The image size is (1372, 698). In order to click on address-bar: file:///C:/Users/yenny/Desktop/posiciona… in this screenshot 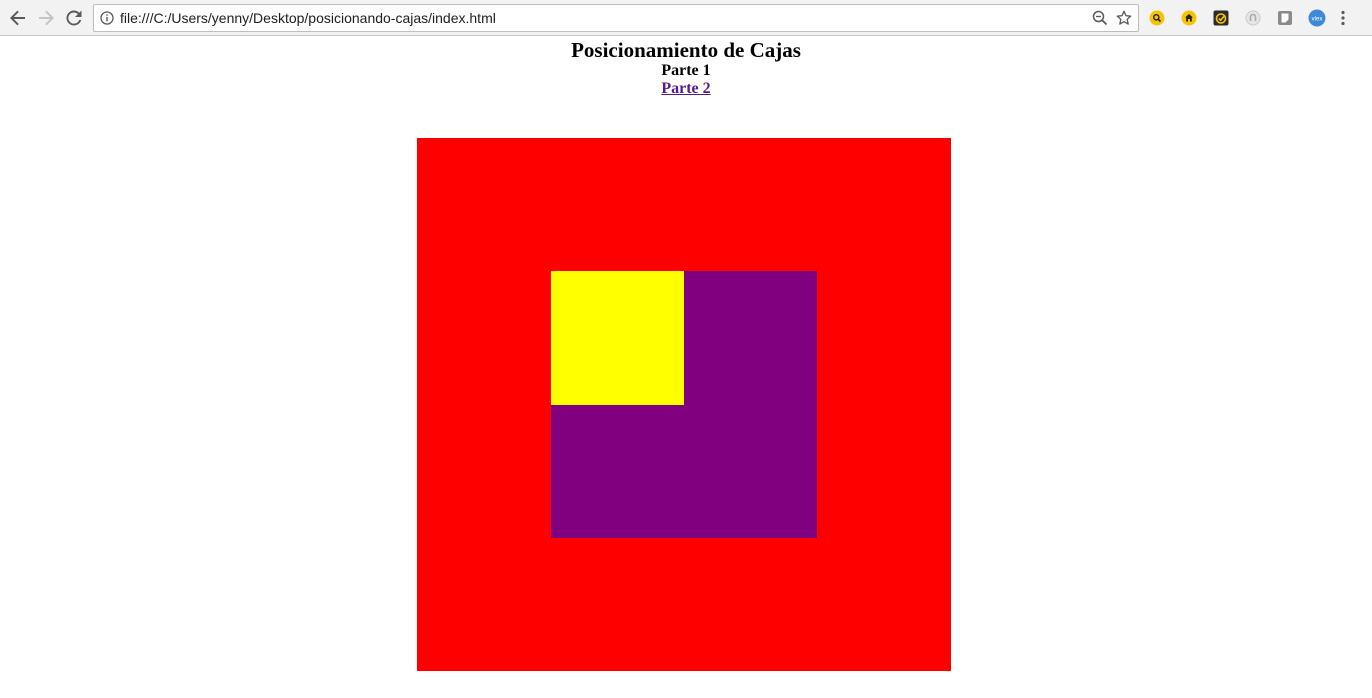, I will do `click(616, 18)`.